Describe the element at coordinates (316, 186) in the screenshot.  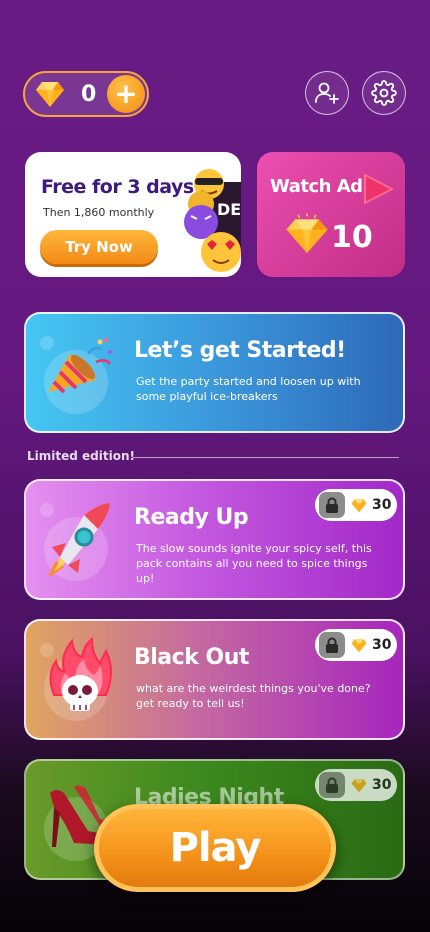
I see `watch-ad-title: Watch Ad` at that location.